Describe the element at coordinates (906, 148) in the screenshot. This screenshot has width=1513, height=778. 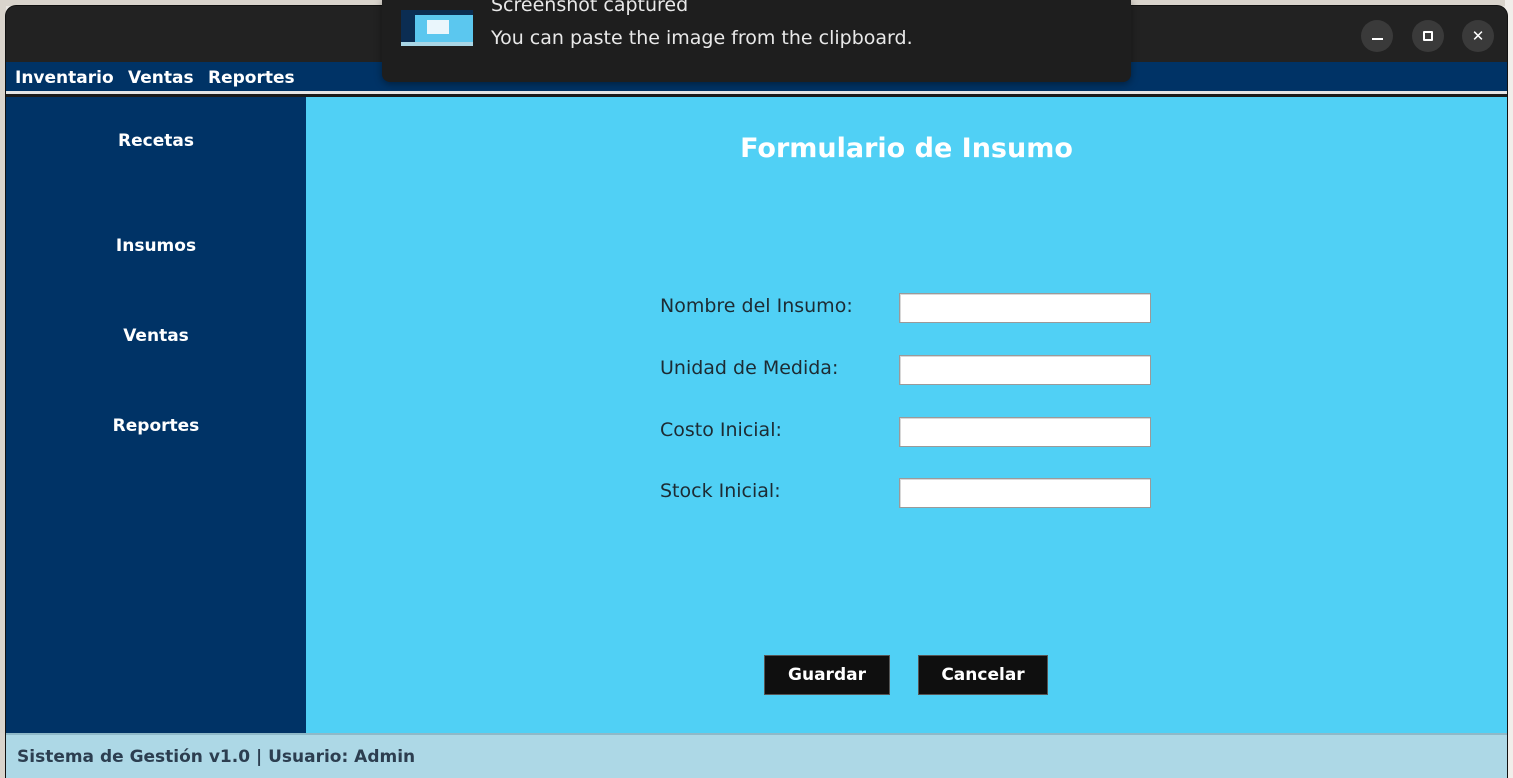
I see `page-title: Formulario de Insumo` at that location.